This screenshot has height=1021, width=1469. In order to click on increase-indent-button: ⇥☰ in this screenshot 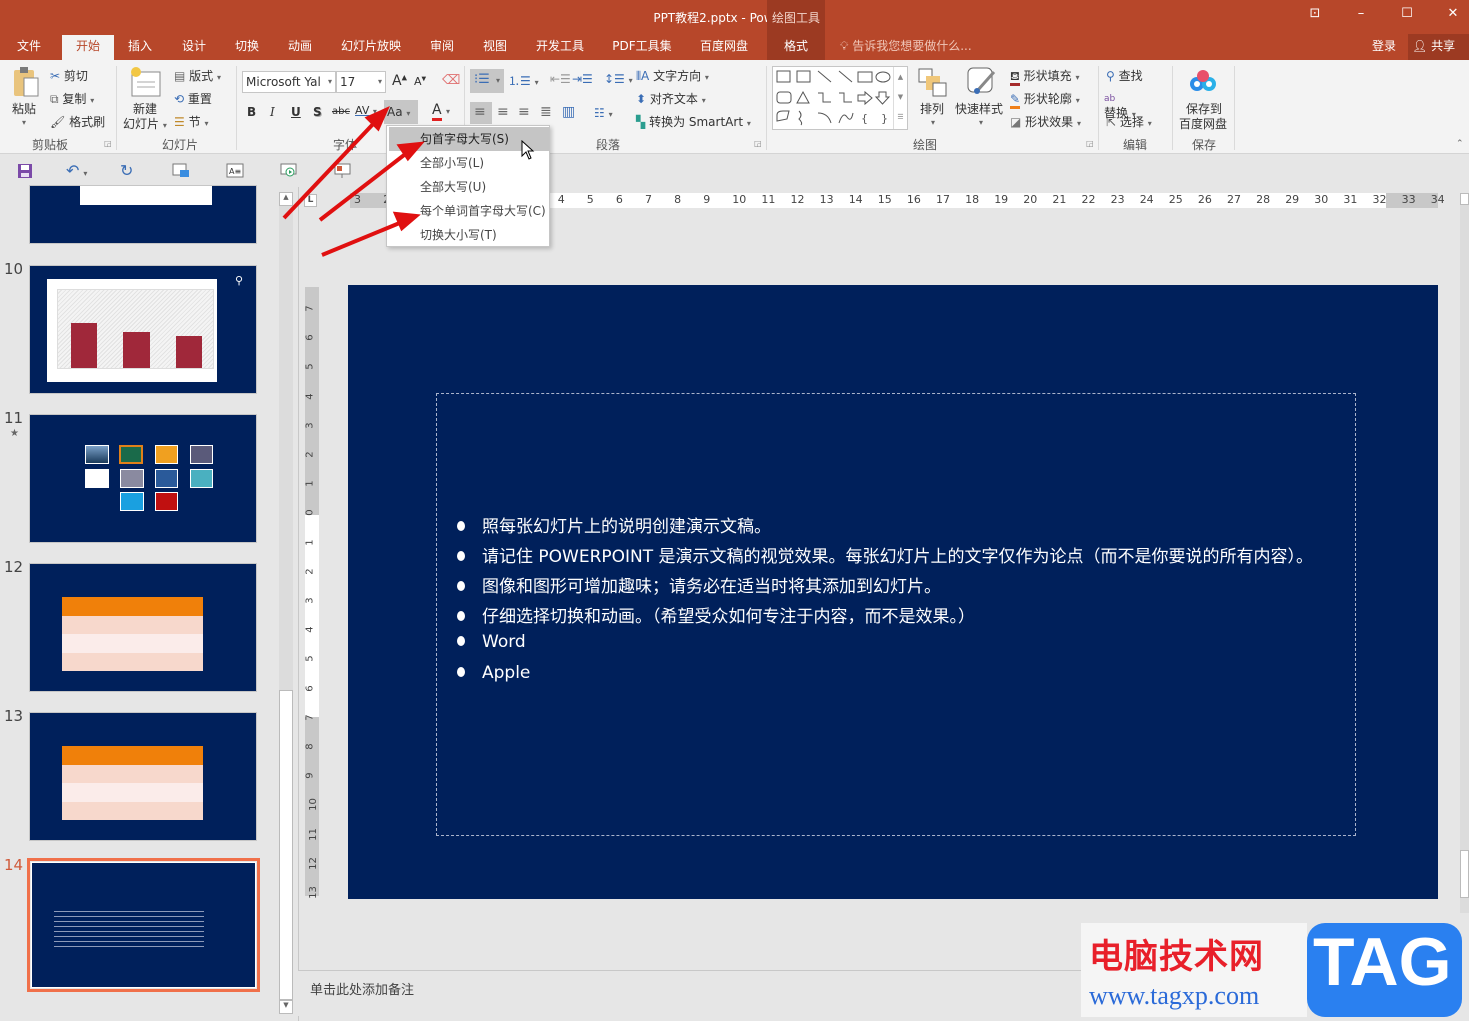, I will do `click(582, 79)`.